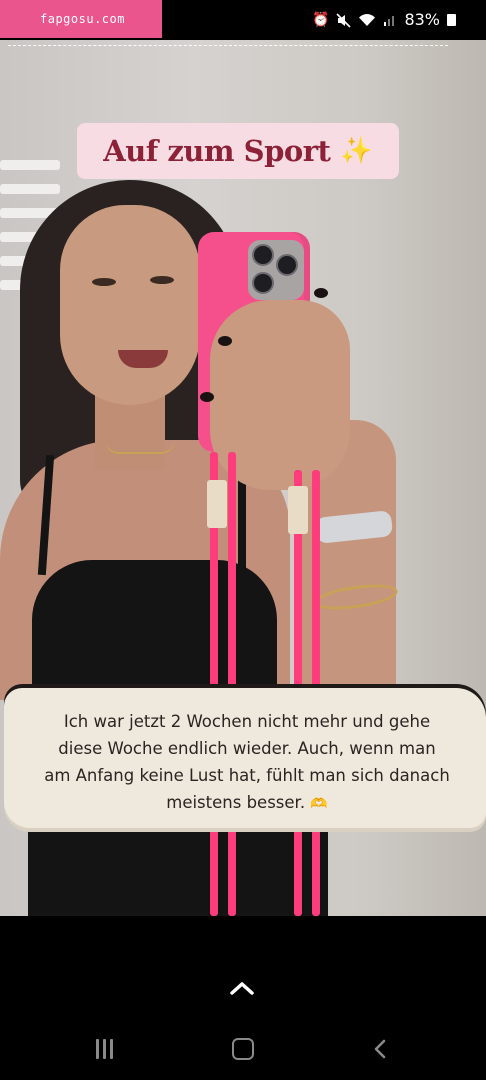  I want to click on heart-hands-icon: 🫶, so click(319, 804).